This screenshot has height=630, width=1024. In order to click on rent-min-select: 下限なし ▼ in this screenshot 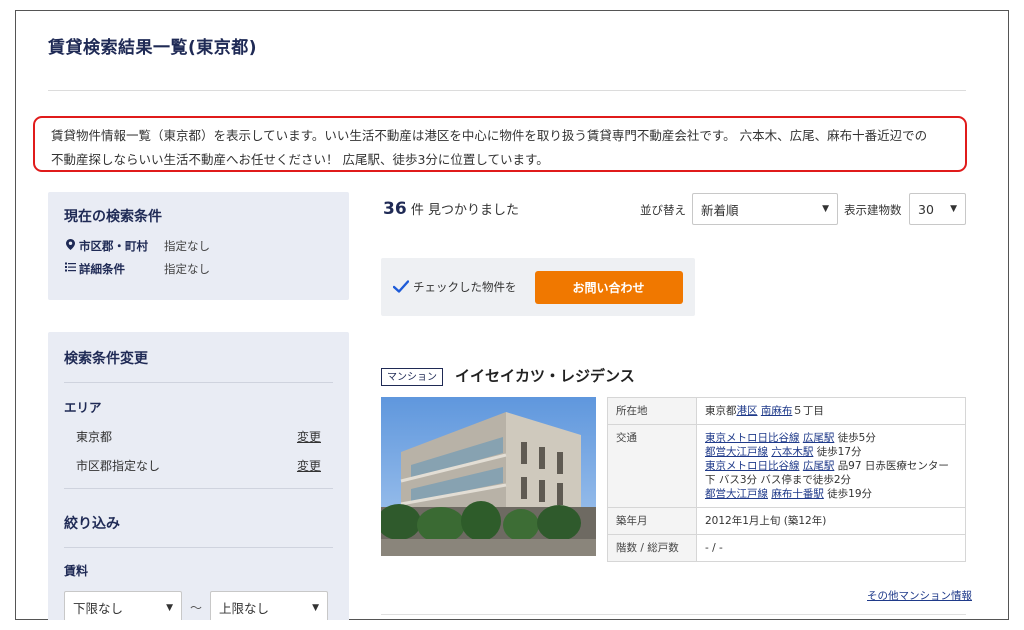, I will do `click(123, 605)`.